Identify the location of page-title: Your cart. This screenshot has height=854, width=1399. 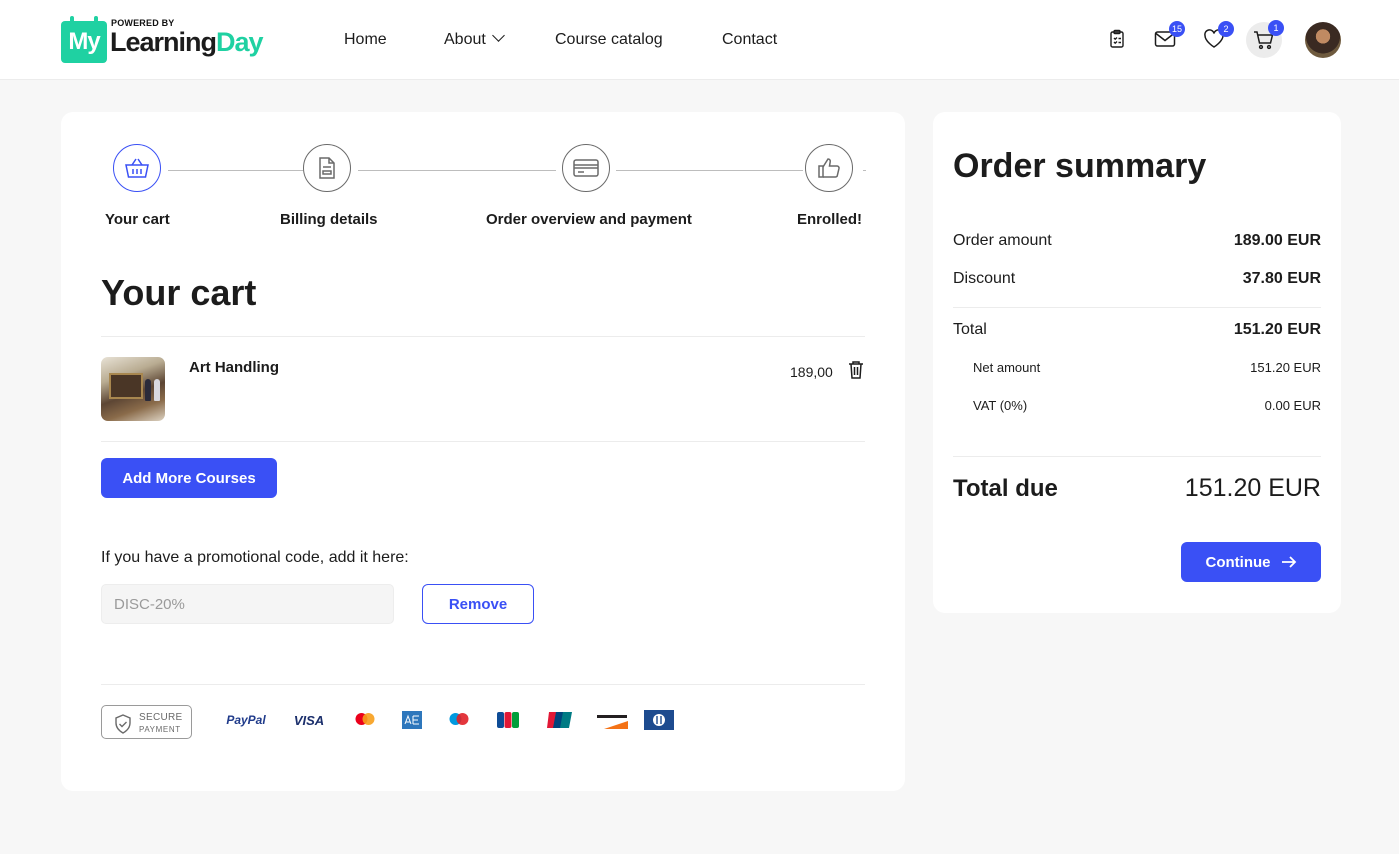
(179, 292).